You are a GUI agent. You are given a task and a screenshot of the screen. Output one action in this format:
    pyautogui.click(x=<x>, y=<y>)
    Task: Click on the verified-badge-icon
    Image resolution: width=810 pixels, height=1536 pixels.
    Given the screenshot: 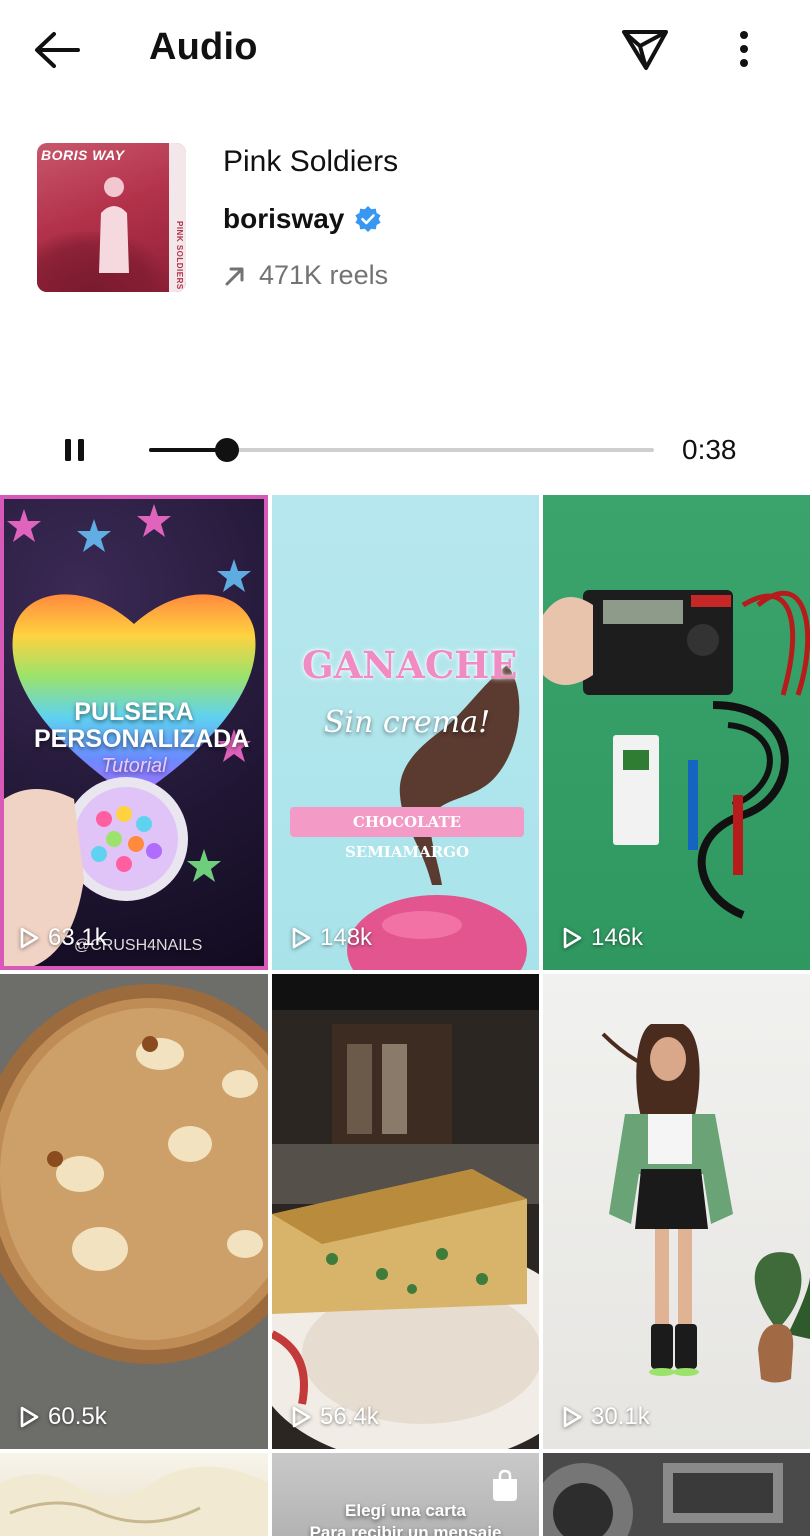 What is the action you would take?
    pyautogui.click(x=368, y=219)
    